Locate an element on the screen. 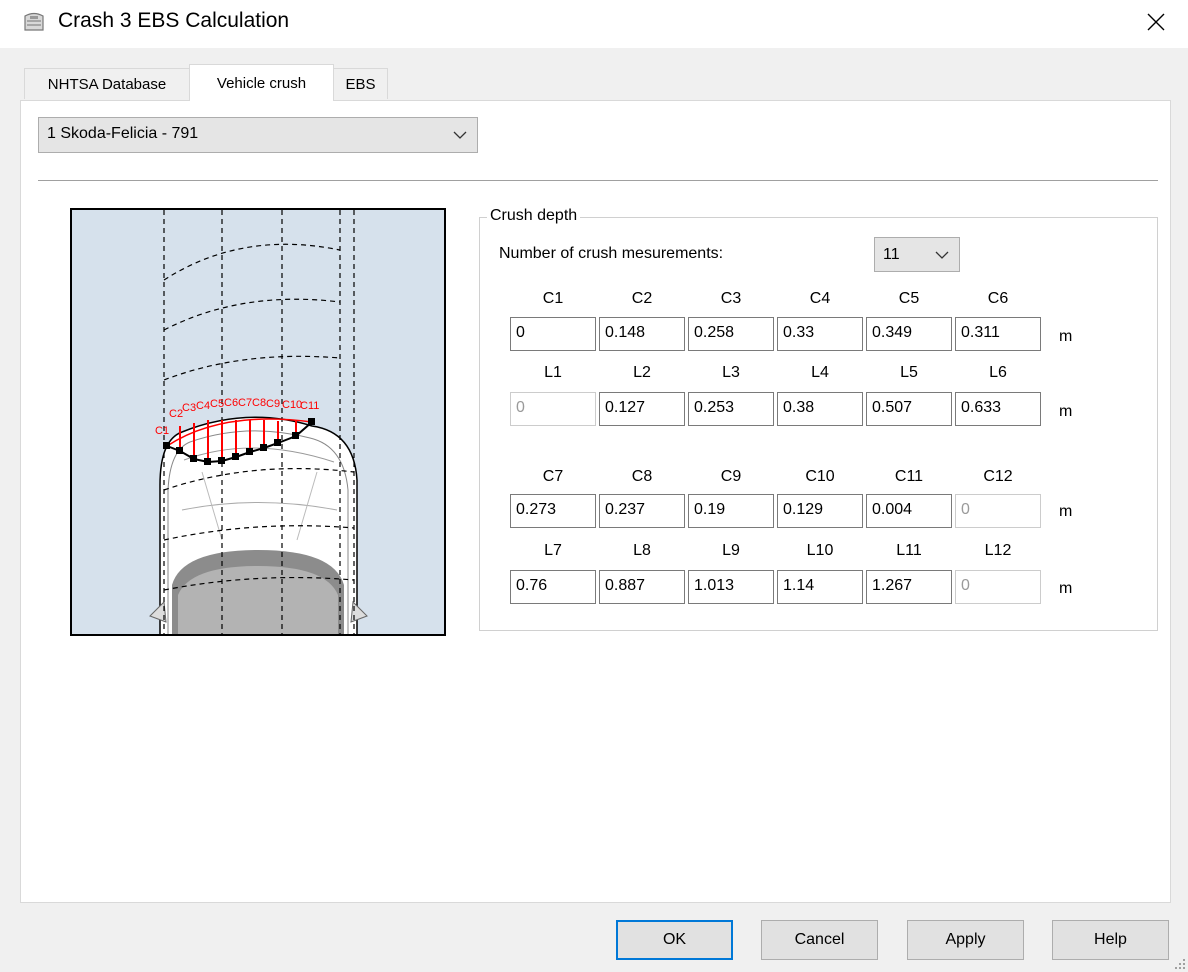 Image resolution: width=1188 pixels, height=972 pixels. header-c3: C3 is located at coordinates (731, 298).